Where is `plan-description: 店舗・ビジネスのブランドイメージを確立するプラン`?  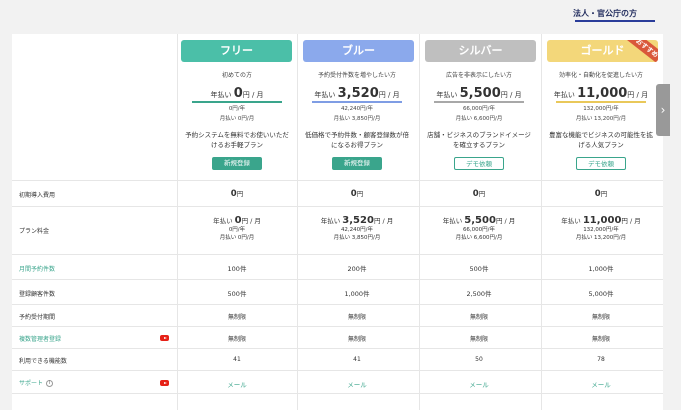 plan-description: 店舗・ビジネスのブランドイメージを確立するプラン is located at coordinates (479, 140).